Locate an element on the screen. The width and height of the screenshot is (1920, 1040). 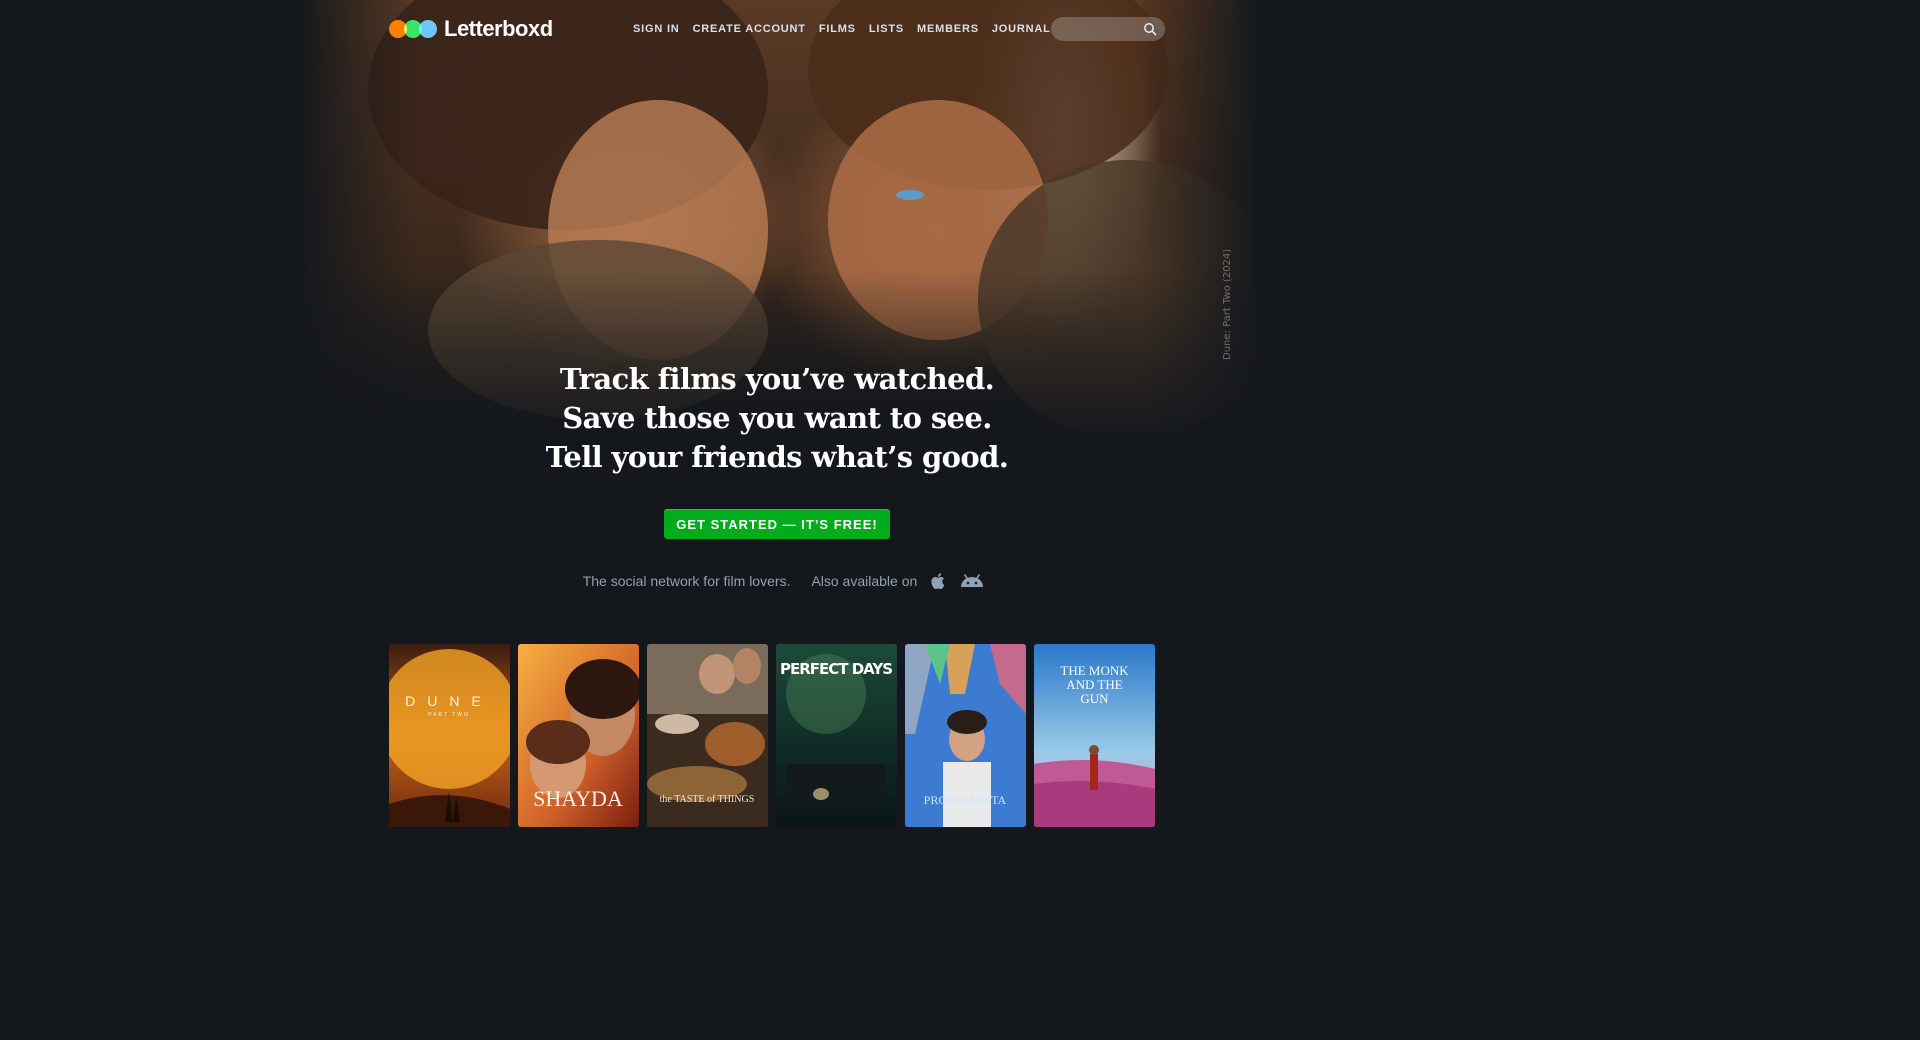
poster-the-monk-and-the-gun: THE MONK AND THE GUN is located at coordinates (1094, 735).